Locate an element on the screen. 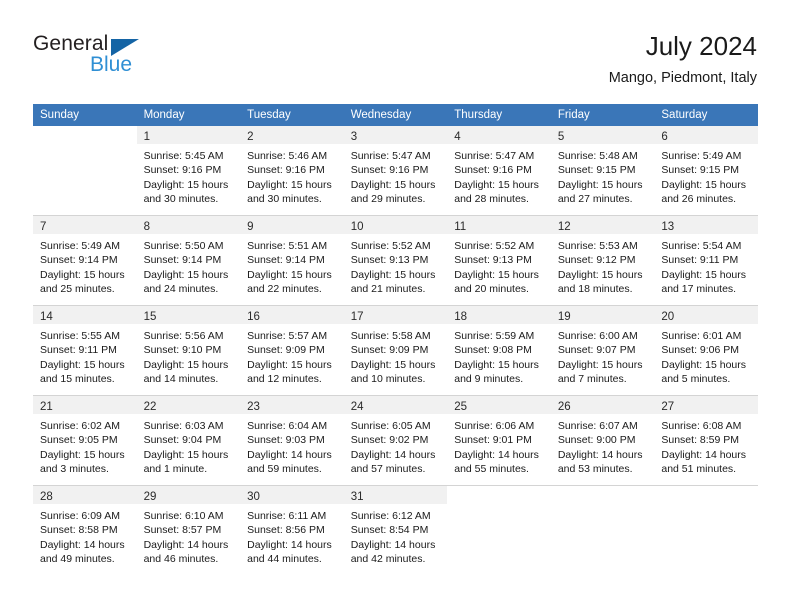  calendar-day-cell-empty is located at coordinates (499, 530).